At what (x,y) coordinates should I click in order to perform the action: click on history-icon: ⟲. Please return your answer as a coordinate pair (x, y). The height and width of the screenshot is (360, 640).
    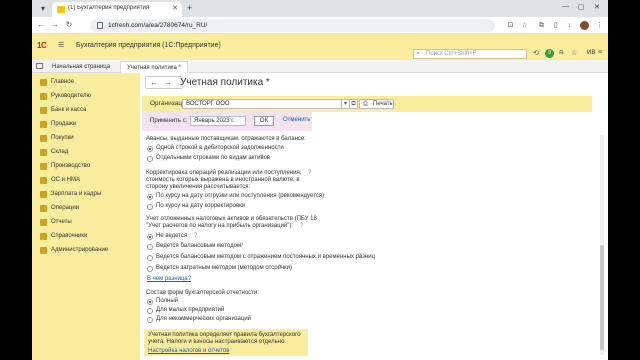
    Looking at the image, I should click on (536, 53).